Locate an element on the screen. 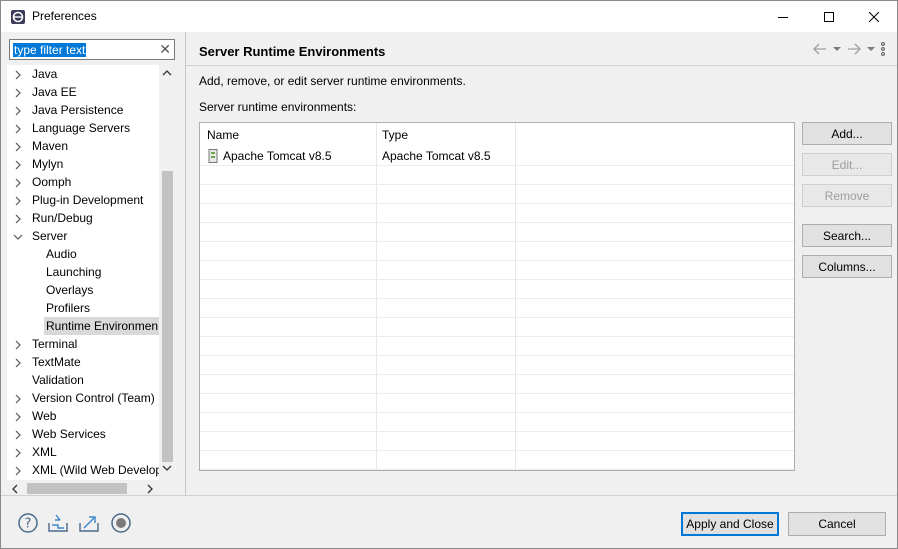 The width and height of the screenshot is (898, 549). scroll-up-icon is located at coordinates (167, 73).